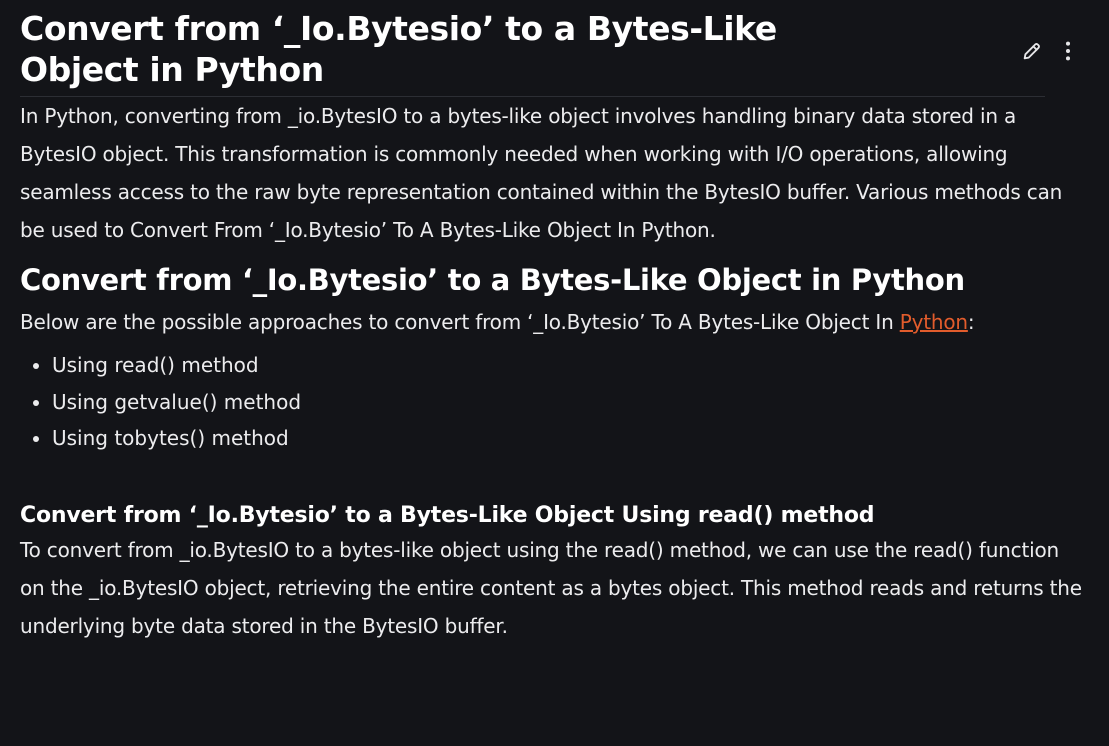  What do you see at coordinates (1068, 51) in the screenshot?
I see `more-vertical-icon` at bounding box center [1068, 51].